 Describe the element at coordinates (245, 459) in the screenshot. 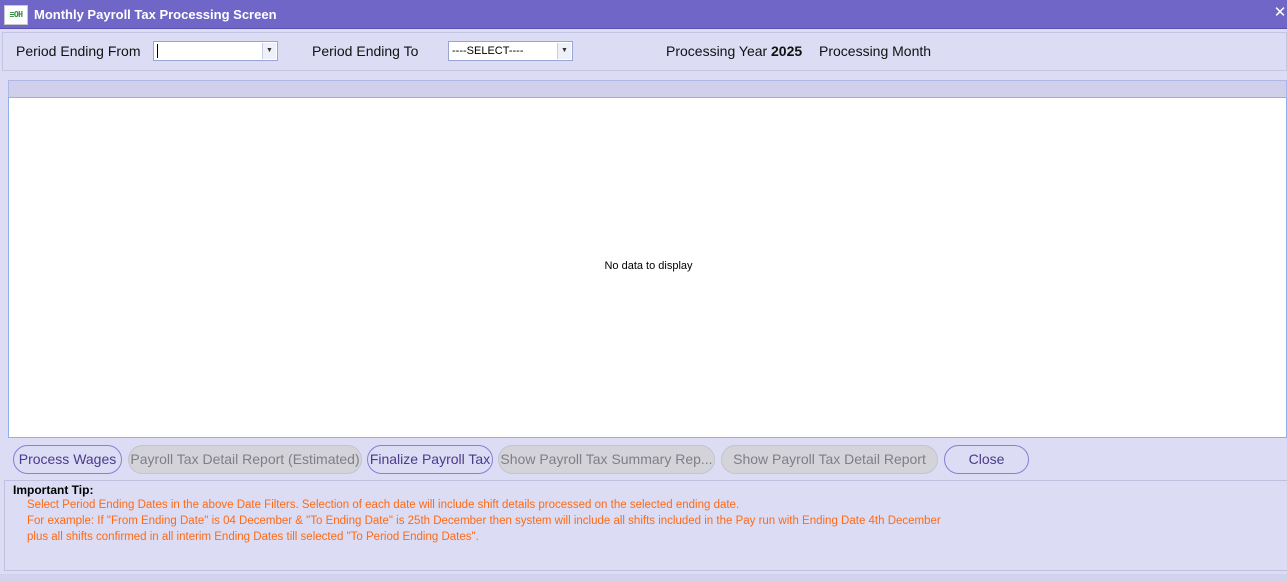

I see `payroll-tax-detail-estimated-button: Payroll Tax Detail Report (Estimated)` at that location.